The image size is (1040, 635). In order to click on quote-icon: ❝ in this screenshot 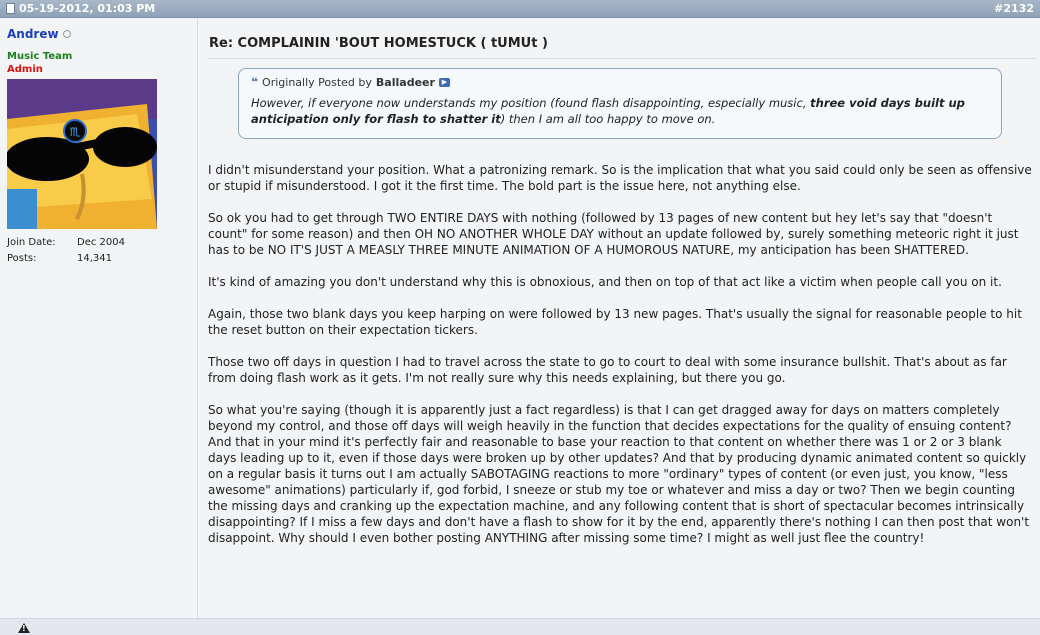, I will do `click(255, 82)`.